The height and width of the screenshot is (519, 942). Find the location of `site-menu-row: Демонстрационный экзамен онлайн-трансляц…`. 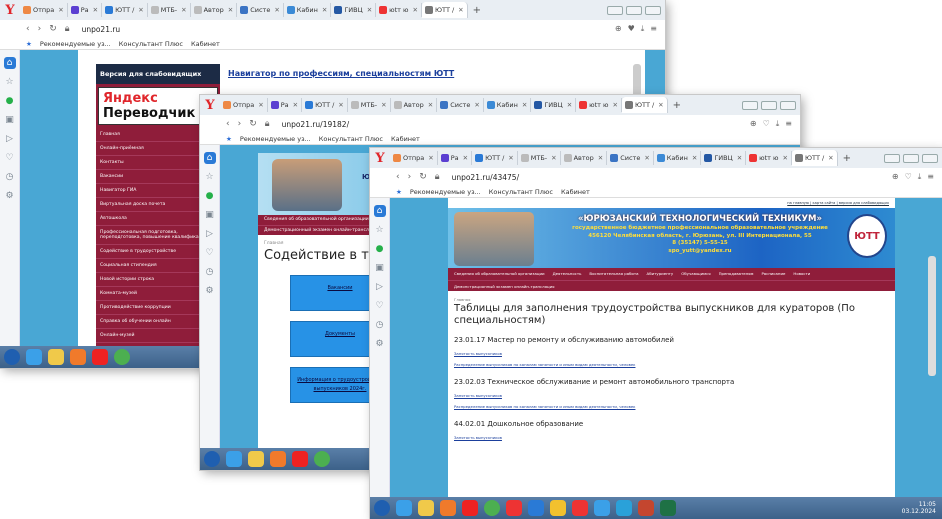

site-menu-row: Демонстрационный экзамен онлайн-трансляц… is located at coordinates (671, 285).